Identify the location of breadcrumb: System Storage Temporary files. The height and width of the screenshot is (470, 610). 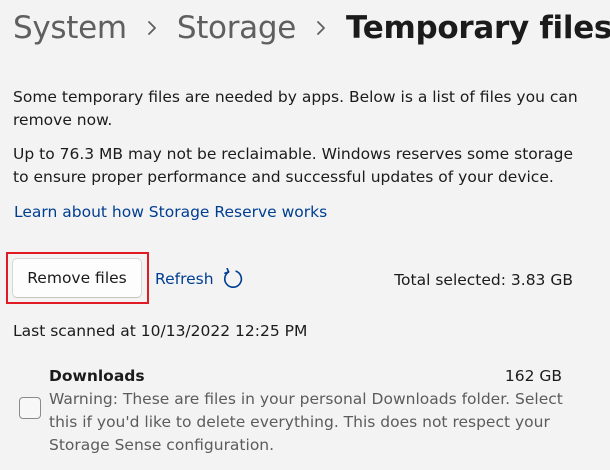
(311, 28).